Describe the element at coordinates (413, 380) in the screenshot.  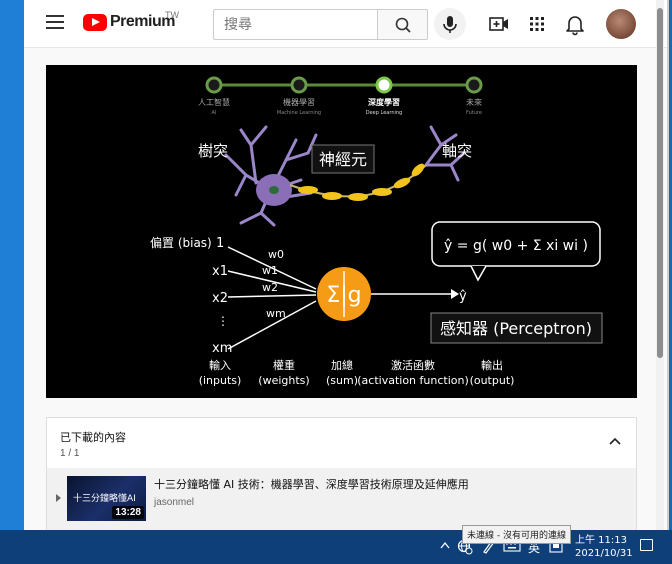
I see `label-activation-en: (activation function)` at that location.